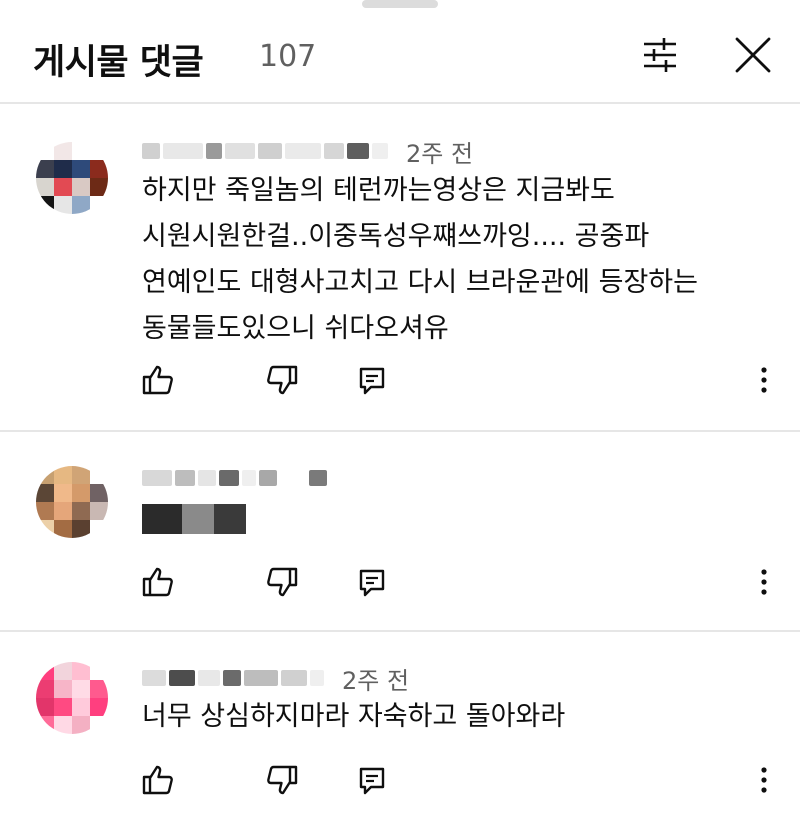 The image size is (800, 828). Describe the element at coordinates (354, 716) in the screenshot. I see `comment-text: 너무 상심하지마라 자숙하고 돌아와라` at that location.